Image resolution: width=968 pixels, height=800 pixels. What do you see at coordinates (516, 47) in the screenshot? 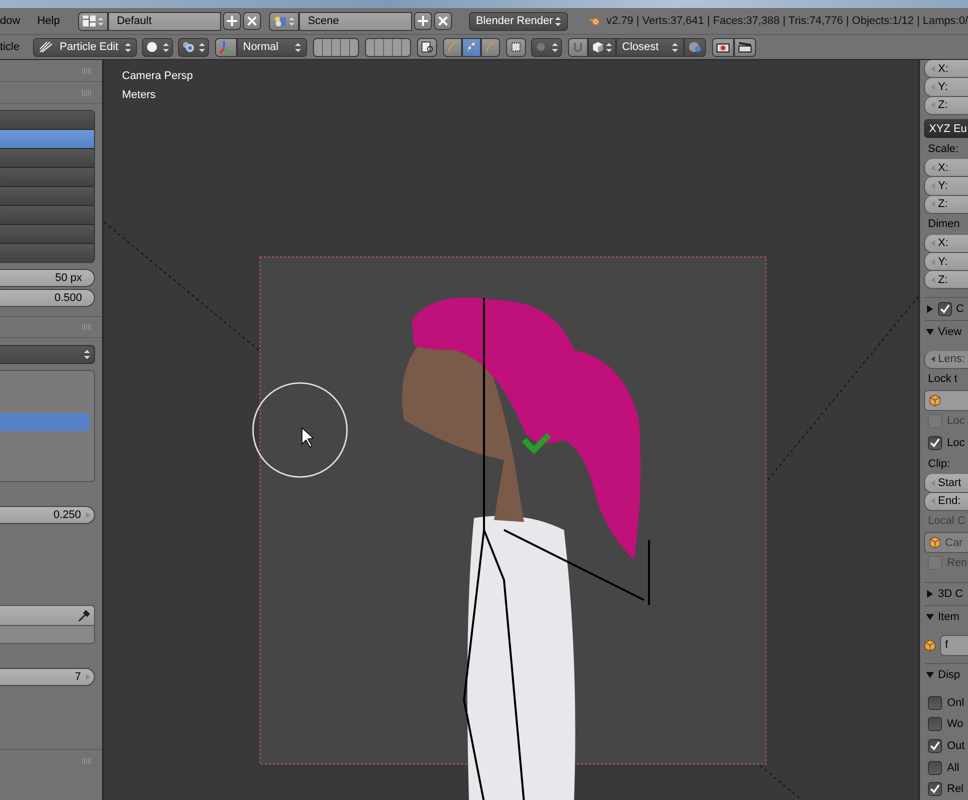
I see `x-ray-button` at bounding box center [516, 47].